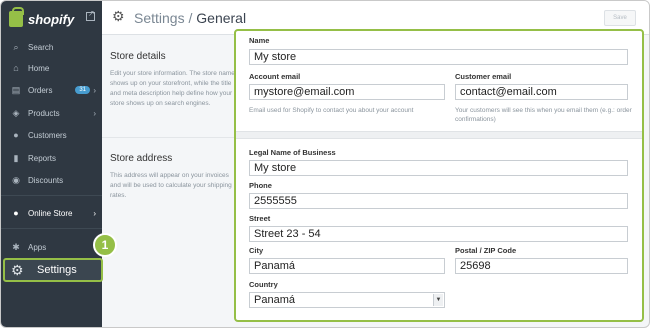  I want to click on store-address-title: Store address, so click(141, 158).